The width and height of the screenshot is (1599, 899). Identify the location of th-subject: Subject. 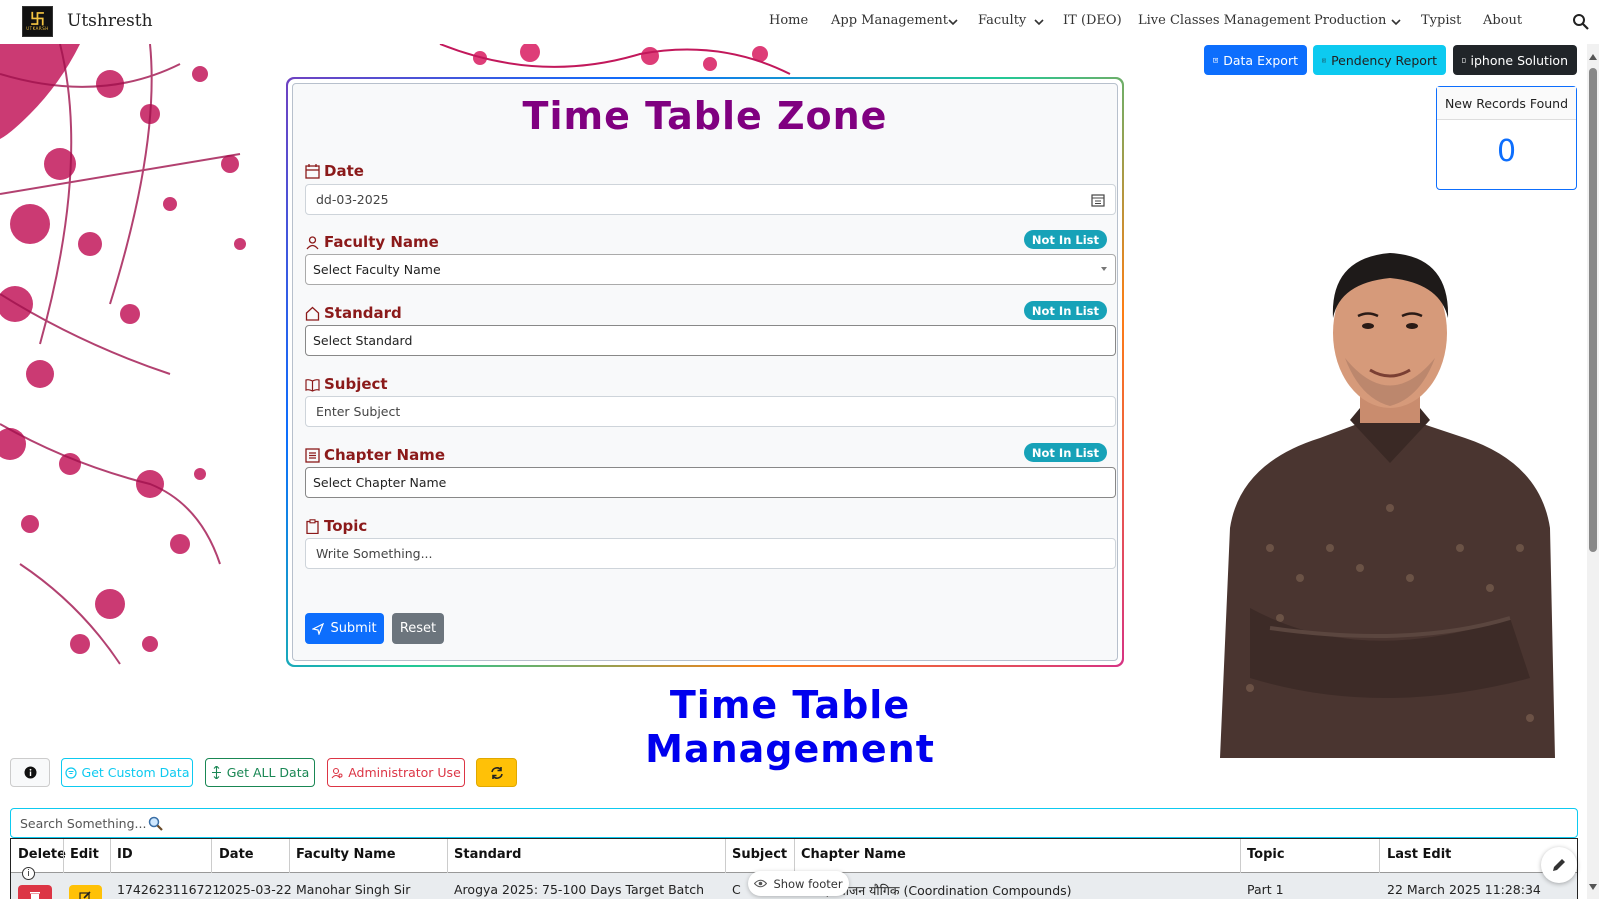
(760, 854).